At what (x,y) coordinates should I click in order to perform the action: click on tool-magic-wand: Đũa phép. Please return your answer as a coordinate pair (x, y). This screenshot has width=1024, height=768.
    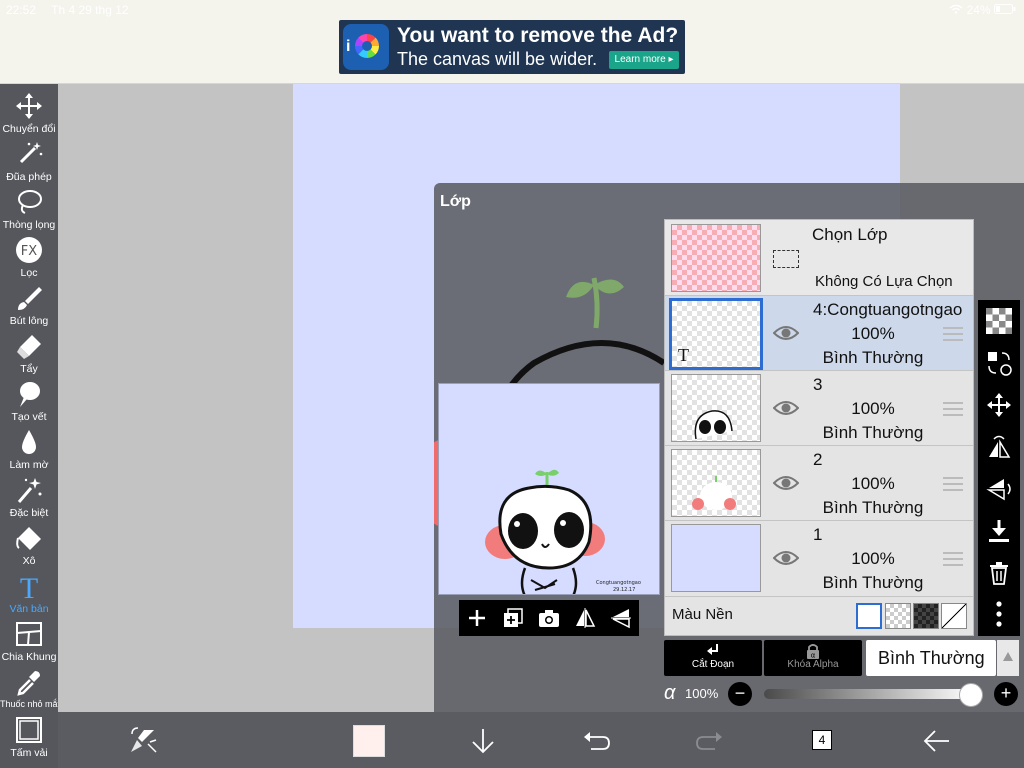
    Looking at the image, I should click on (29, 164).